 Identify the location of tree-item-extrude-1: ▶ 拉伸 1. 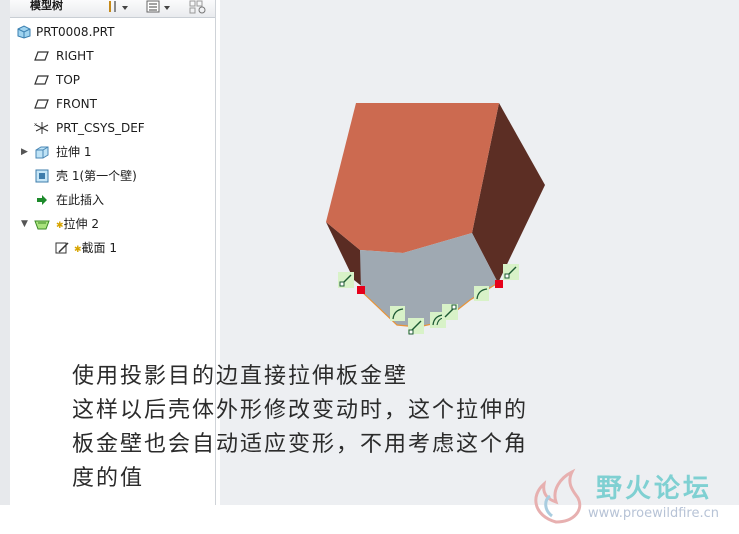
(112, 152).